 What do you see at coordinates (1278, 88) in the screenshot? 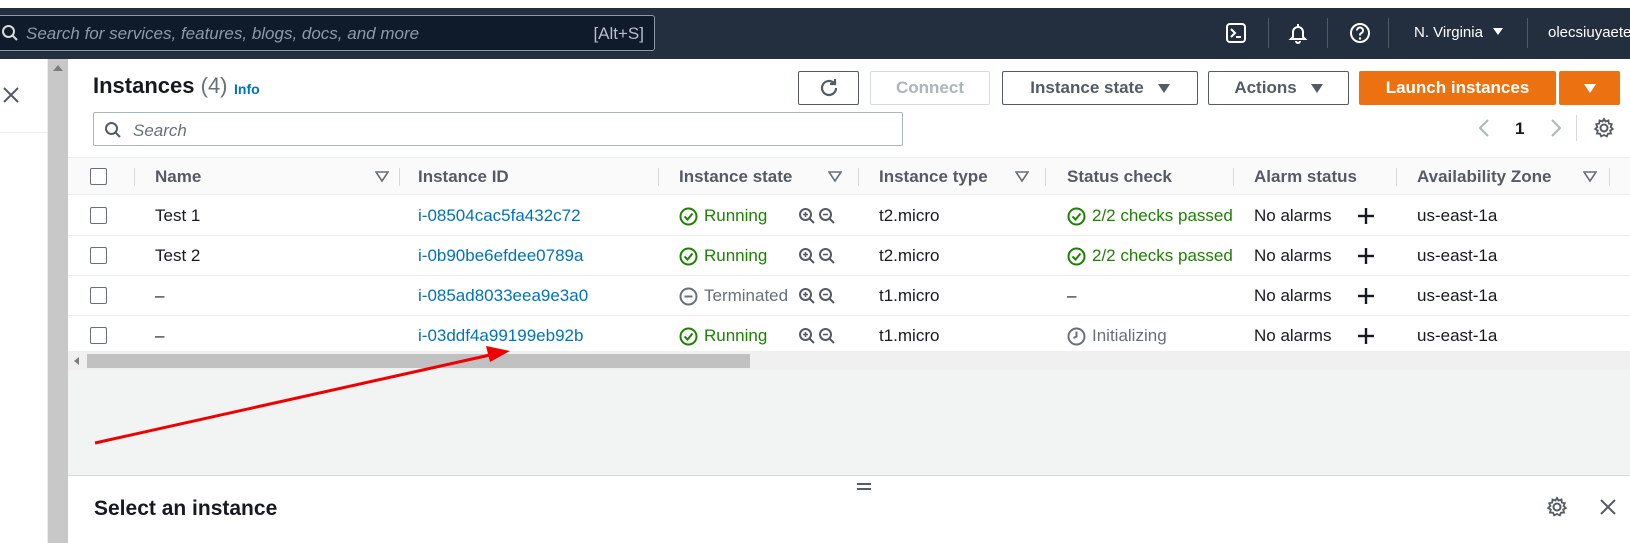
I see `actions-dropdown: Actions` at bounding box center [1278, 88].